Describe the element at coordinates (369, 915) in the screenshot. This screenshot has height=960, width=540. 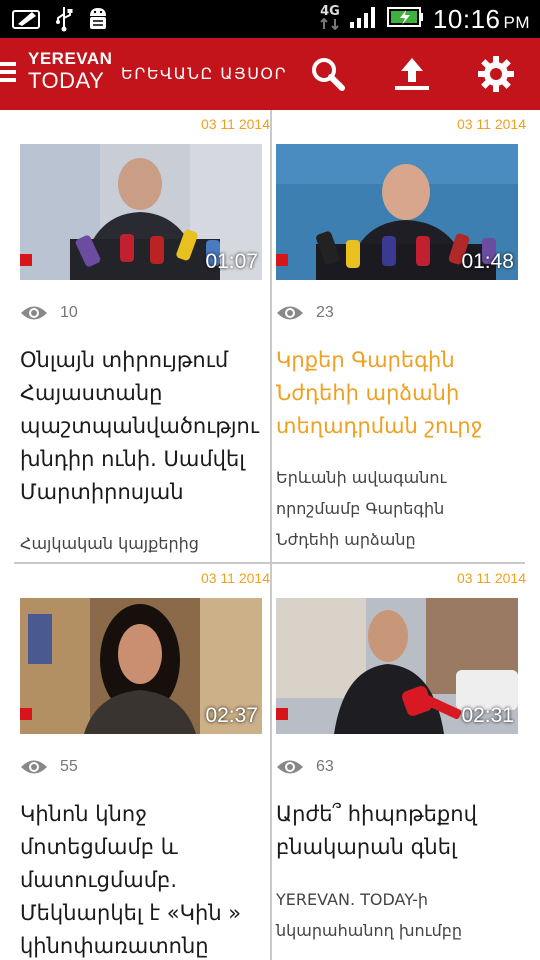
I see `news-summary: YEREVAN. TODAY-ի նկարահանող խումբը` at that location.